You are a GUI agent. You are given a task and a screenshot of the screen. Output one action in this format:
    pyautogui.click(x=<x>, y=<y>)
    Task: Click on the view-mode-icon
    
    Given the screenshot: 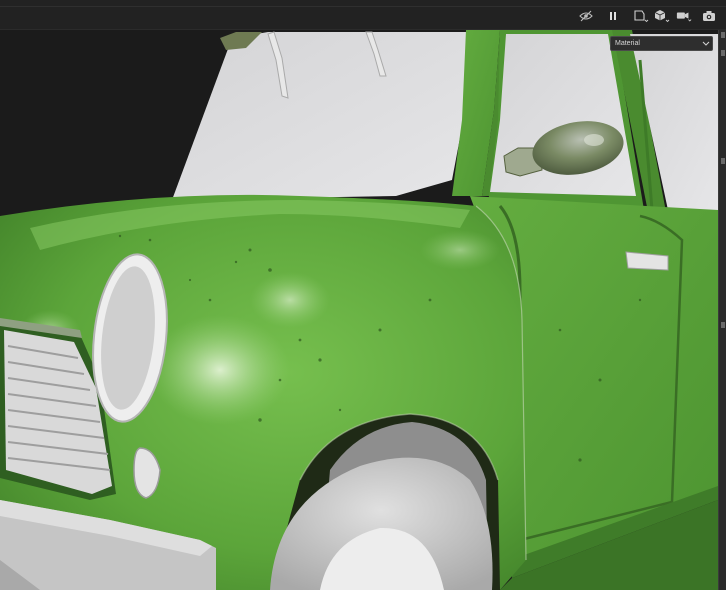 What is the action you would take?
    pyautogui.click(x=641, y=16)
    